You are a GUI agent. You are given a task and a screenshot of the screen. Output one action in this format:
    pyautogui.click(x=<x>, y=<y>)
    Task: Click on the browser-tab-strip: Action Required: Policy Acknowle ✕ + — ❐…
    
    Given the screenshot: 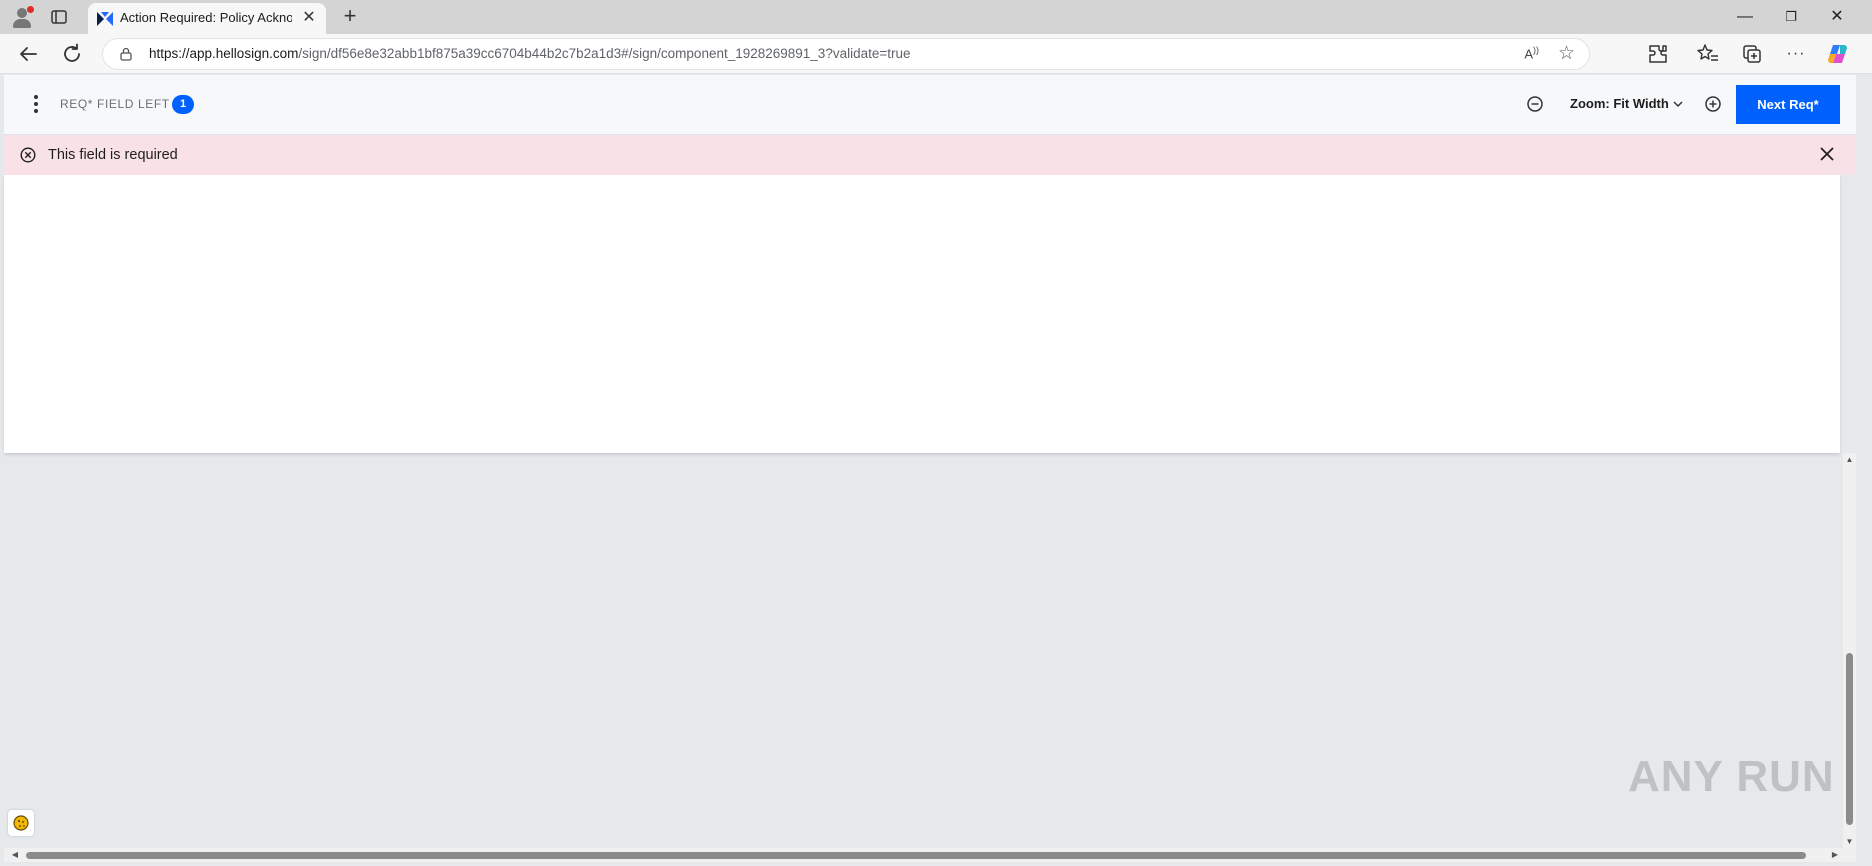 What is the action you would take?
    pyautogui.click(x=936, y=17)
    